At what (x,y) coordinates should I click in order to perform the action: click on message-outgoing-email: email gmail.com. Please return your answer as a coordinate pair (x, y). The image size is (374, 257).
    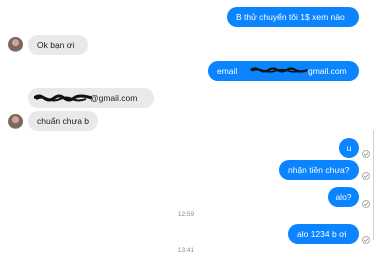
    Looking at the image, I should click on (283, 71).